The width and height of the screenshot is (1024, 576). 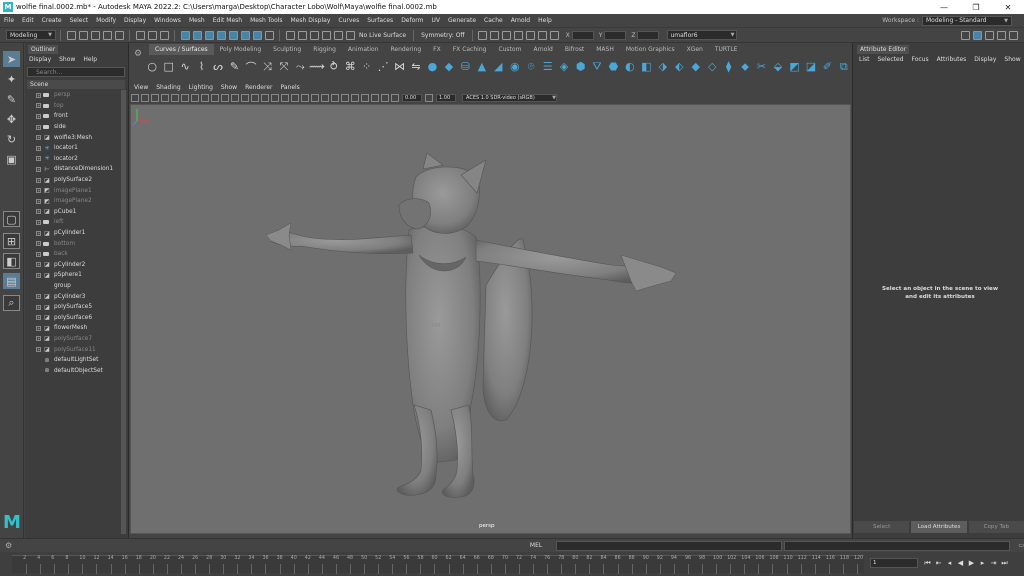 What do you see at coordinates (74, 127) in the screenshot?
I see `outliner-item: + side` at bounding box center [74, 127].